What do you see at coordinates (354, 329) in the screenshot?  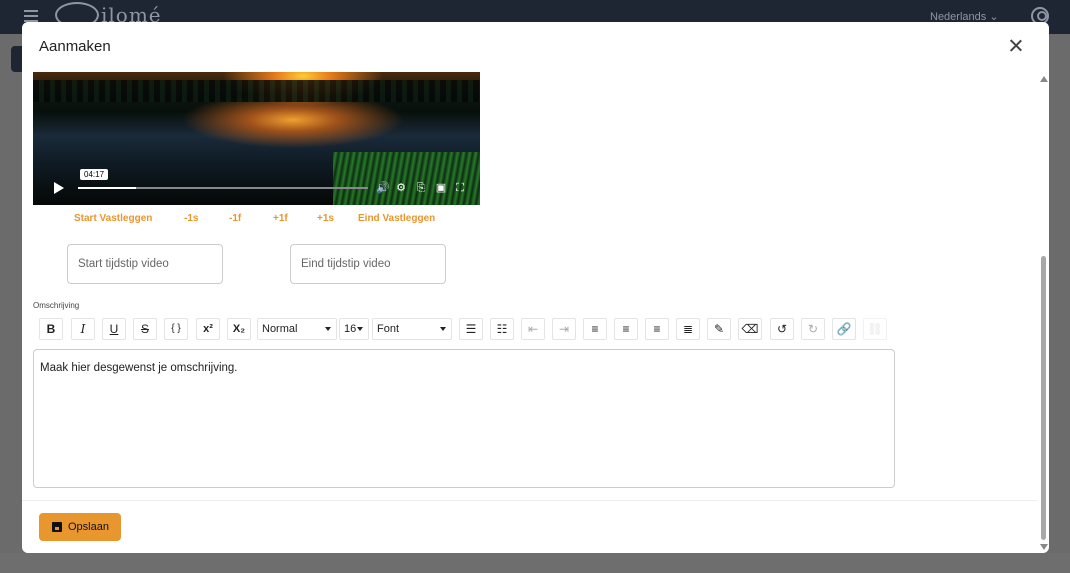 I see `font-size-select: 16` at bounding box center [354, 329].